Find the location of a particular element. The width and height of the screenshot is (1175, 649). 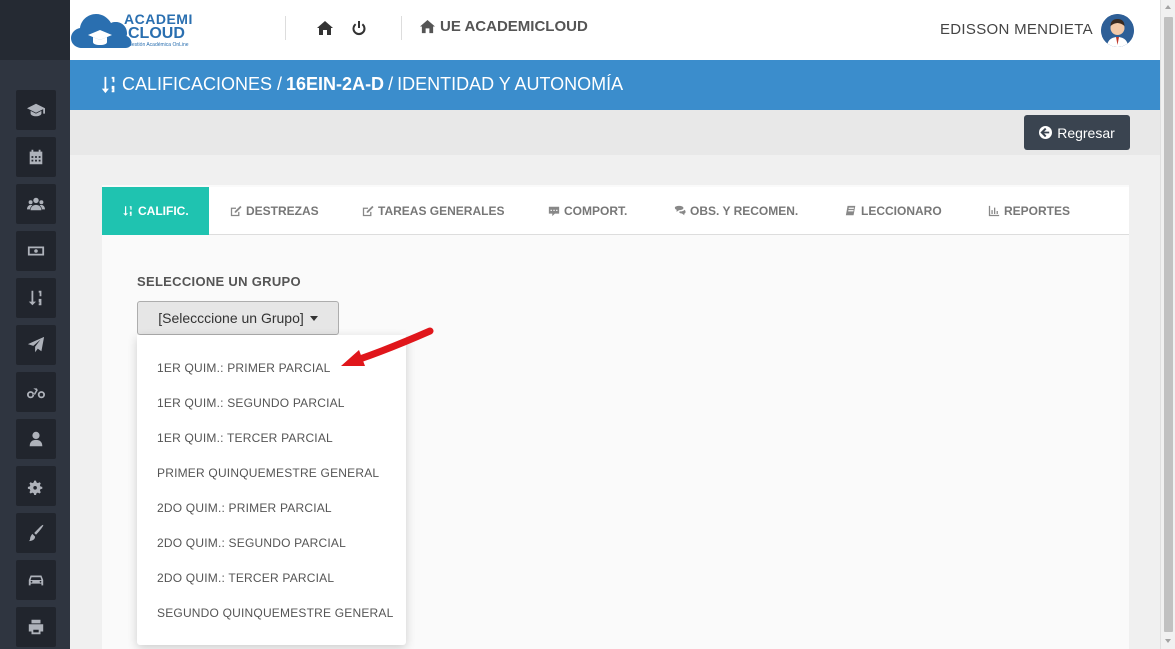

sidebar-item-calendar is located at coordinates (36, 157).